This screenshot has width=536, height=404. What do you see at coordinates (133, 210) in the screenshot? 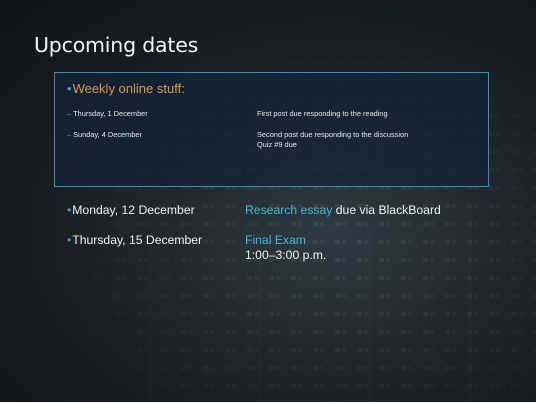
I see `deadline-date: Monday, 12 December` at bounding box center [133, 210].